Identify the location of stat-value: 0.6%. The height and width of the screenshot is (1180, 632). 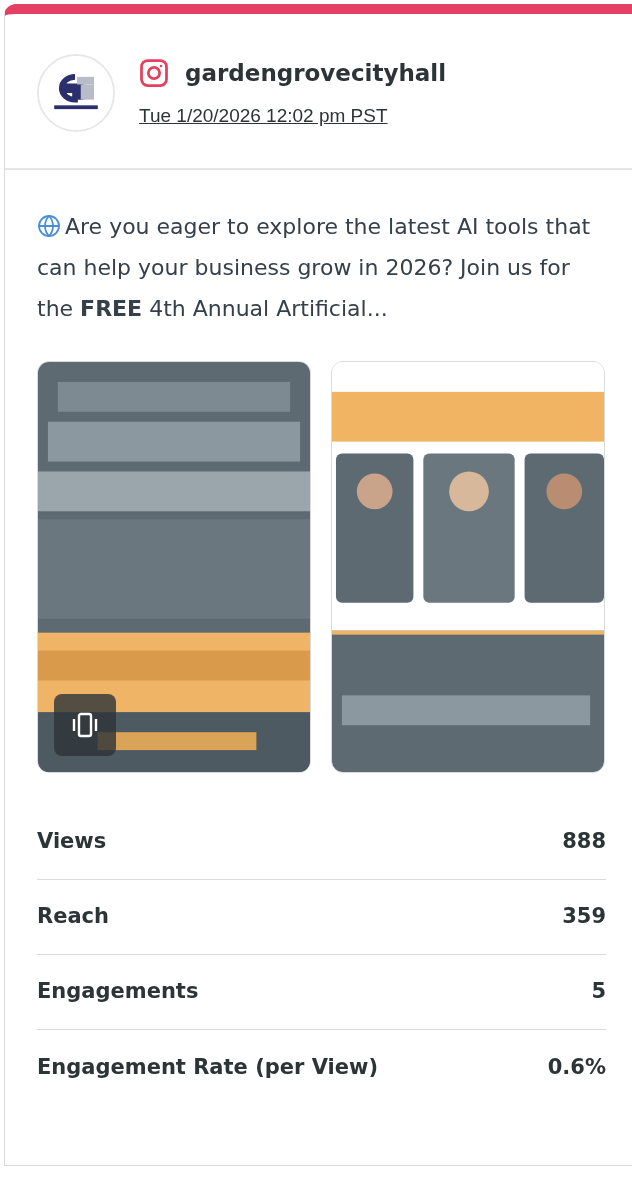
(576, 1067).